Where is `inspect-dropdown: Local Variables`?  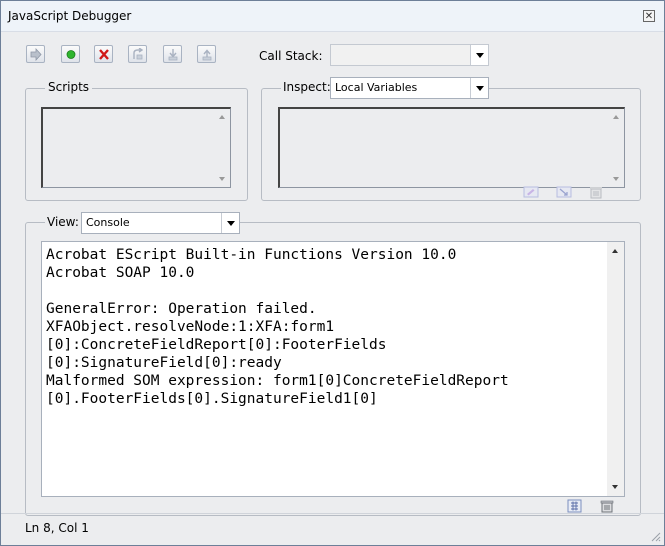 inspect-dropdown: Local Variables is located at coordinates (409, 88).